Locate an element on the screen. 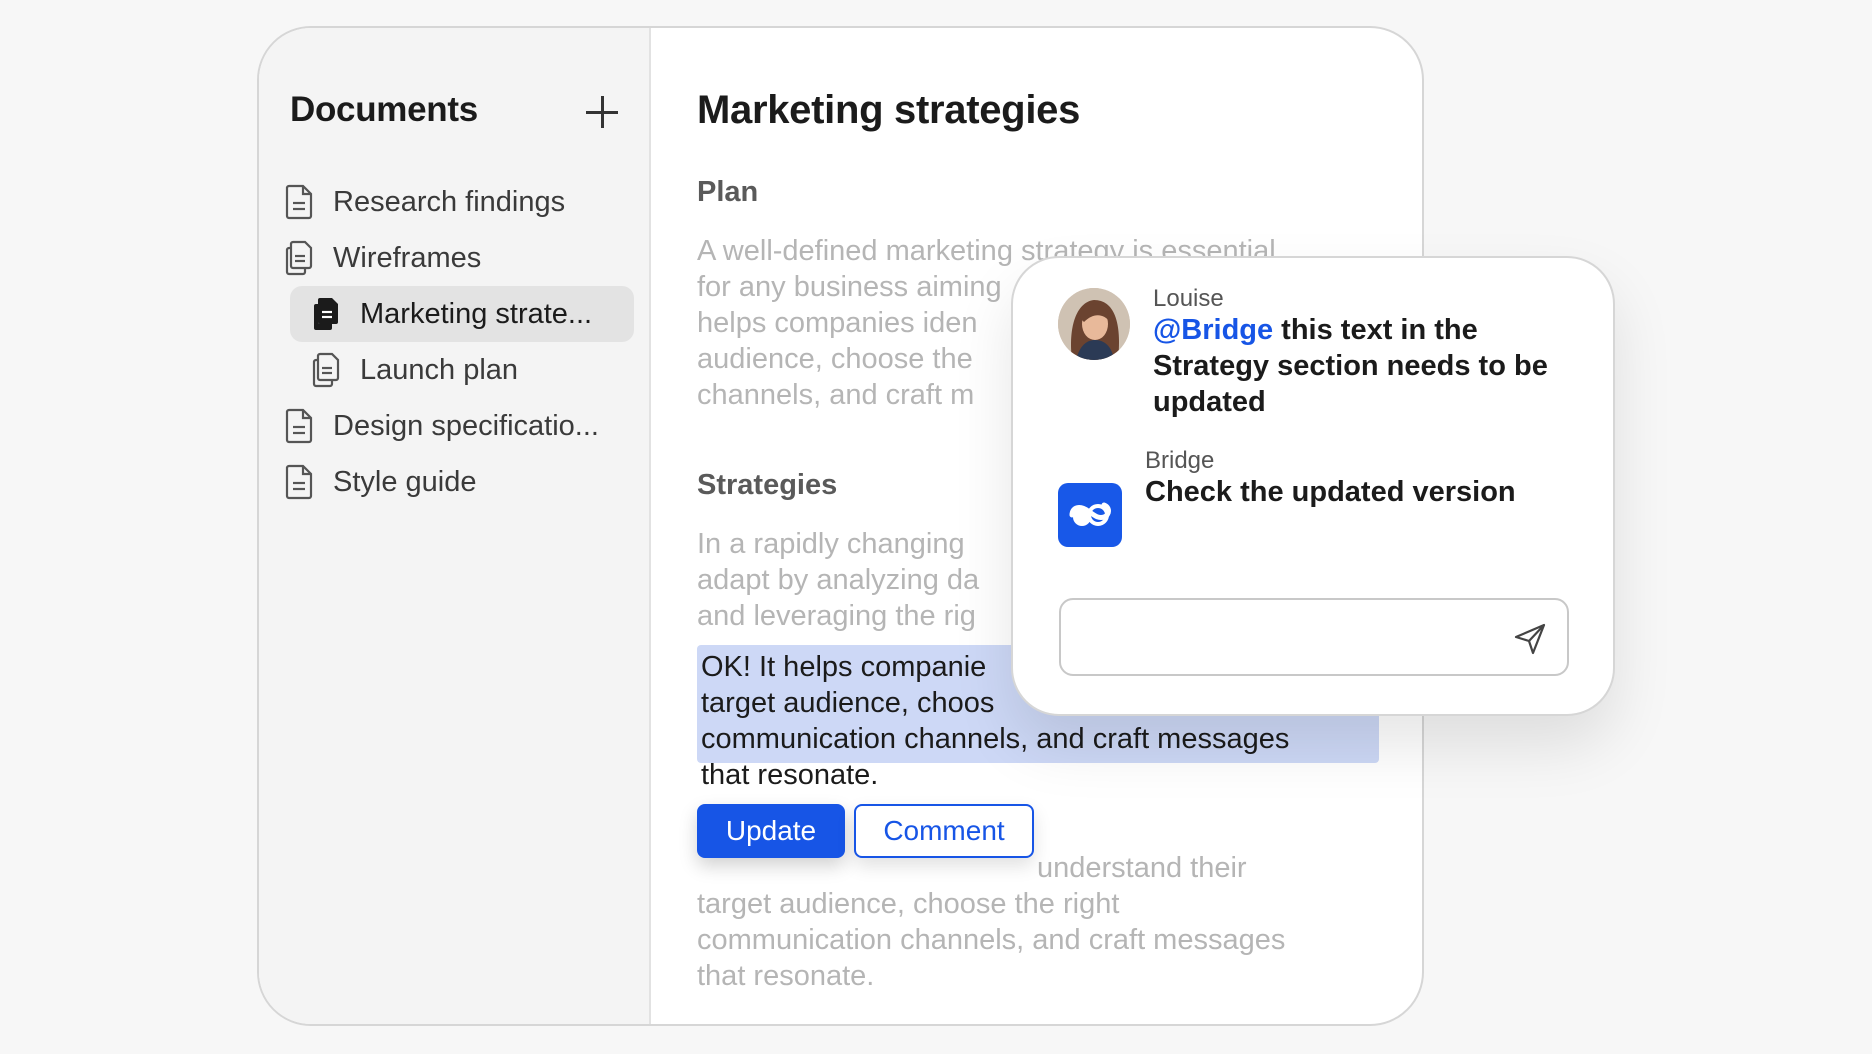  comment-author: Louise is located at coordinates (1188, 298).